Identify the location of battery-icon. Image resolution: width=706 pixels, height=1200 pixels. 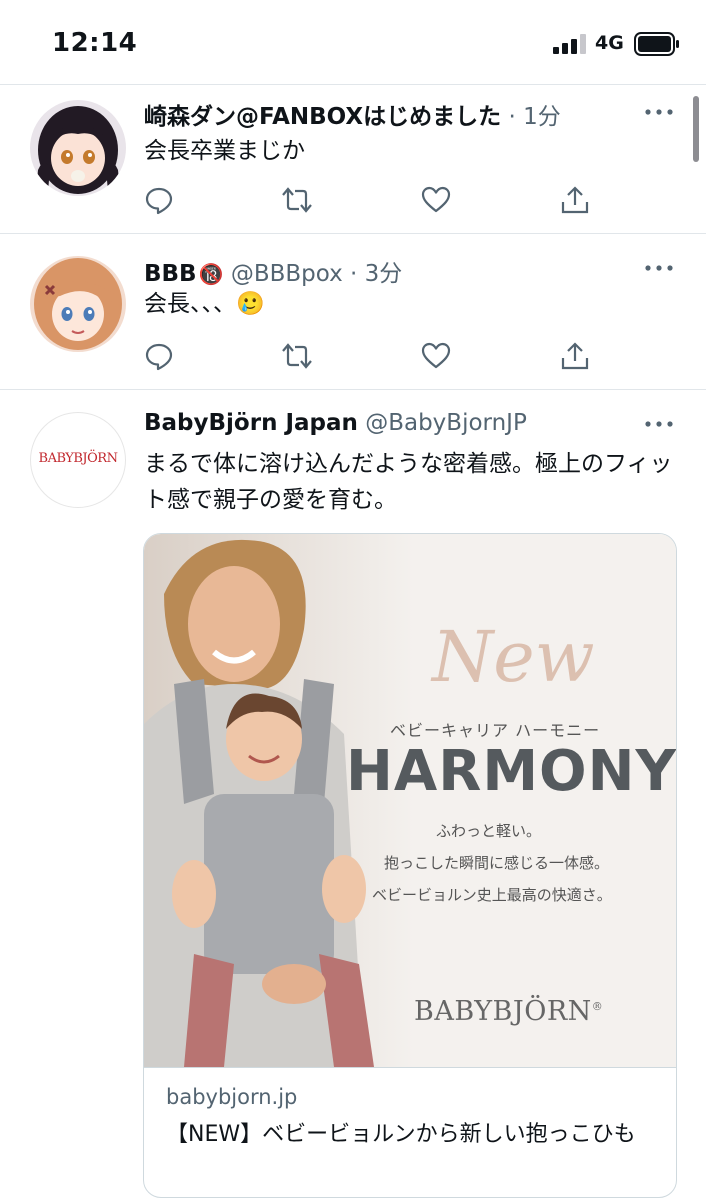
(656, 44).